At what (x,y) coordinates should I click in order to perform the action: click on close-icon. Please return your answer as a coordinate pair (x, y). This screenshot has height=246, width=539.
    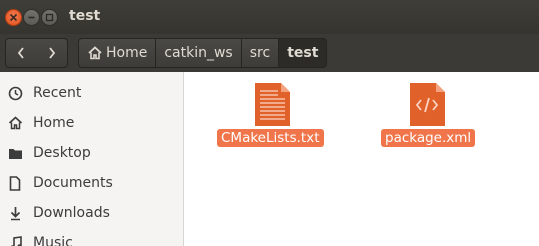
    Looking at the image, I should click on (13, 17).